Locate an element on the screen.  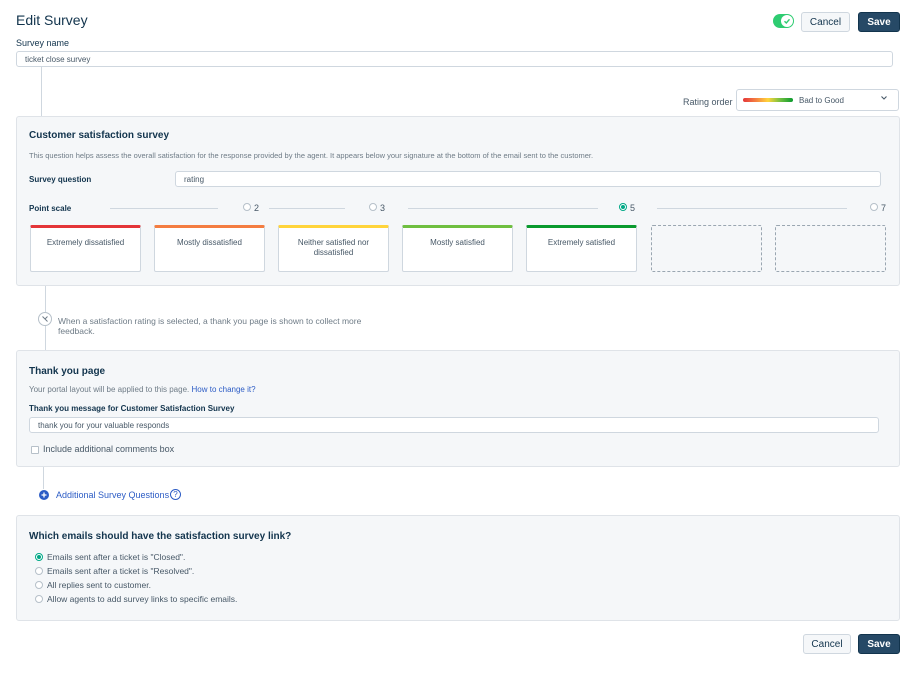
survey-enabled-toggle is located at coordinates (783, 21).